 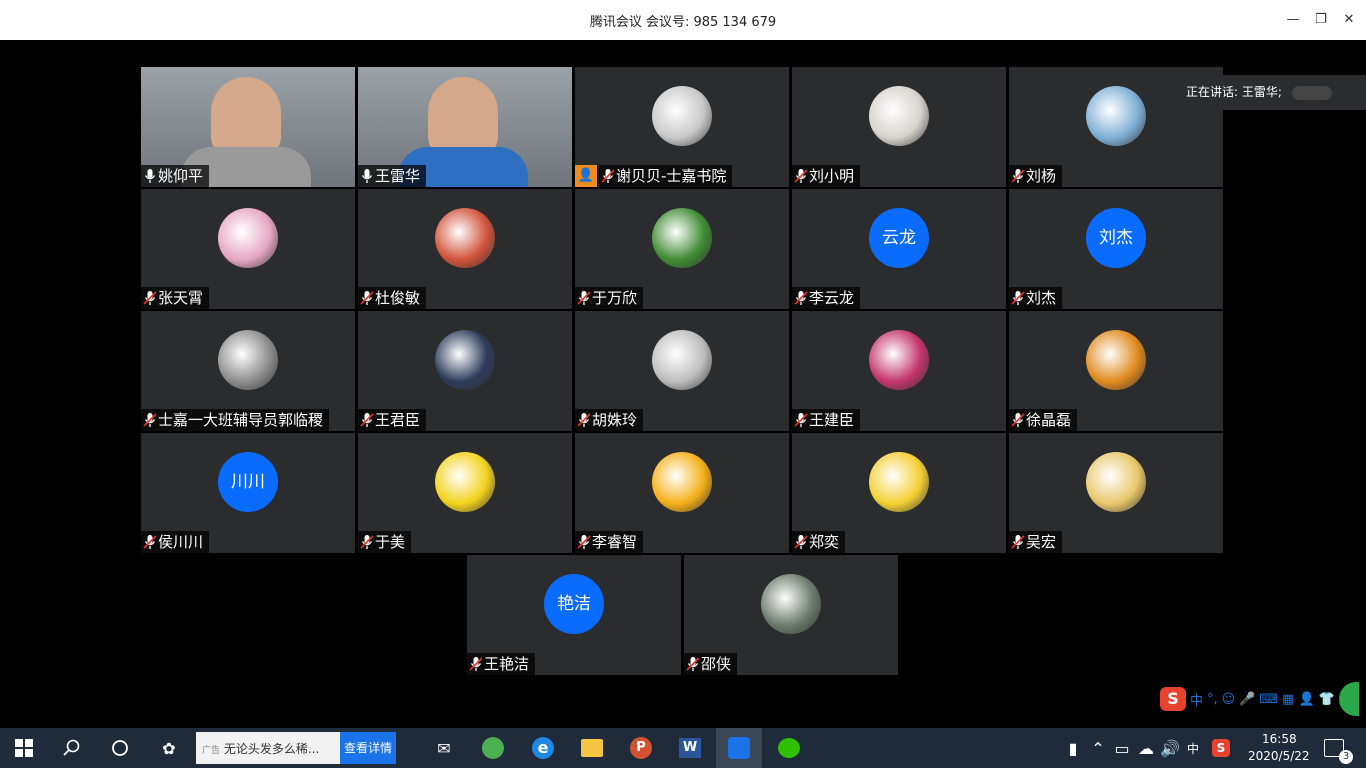 I want to click on tray-up-chevron-icon: ⌃, so click(x=1098, y=748).